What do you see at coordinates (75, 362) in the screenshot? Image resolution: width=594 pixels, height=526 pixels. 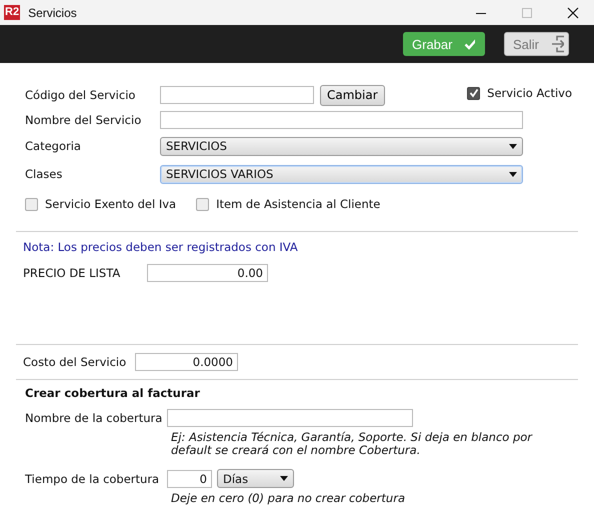 I see `field-label: Costo del Servicio` at bounding box center [75, 362].